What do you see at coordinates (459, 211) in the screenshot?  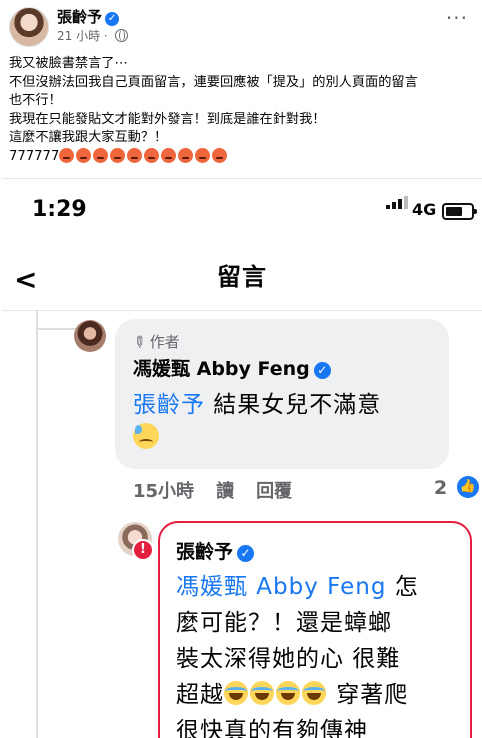 I see `battery-icon` at bounding box center [459, 211].